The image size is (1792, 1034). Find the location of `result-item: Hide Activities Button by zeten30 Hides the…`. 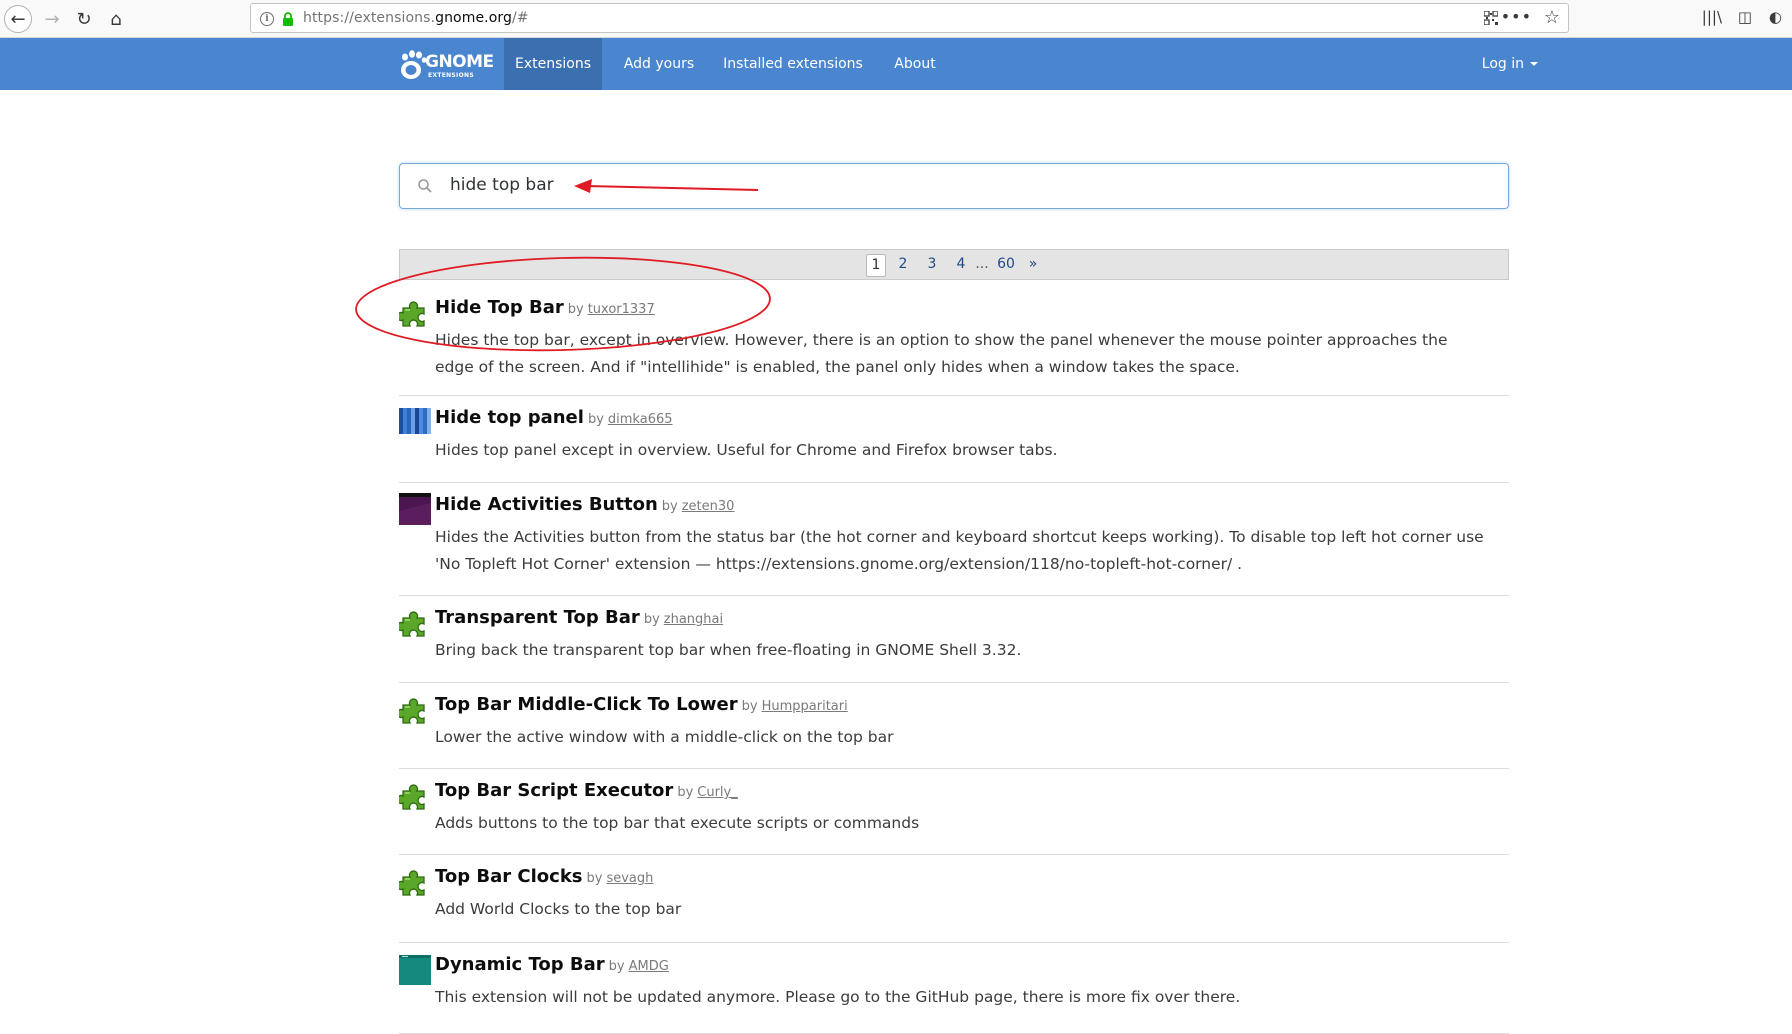

result-item: Hide Activities Button by zeten30 Hides the… is located at coordinates (954, 539).